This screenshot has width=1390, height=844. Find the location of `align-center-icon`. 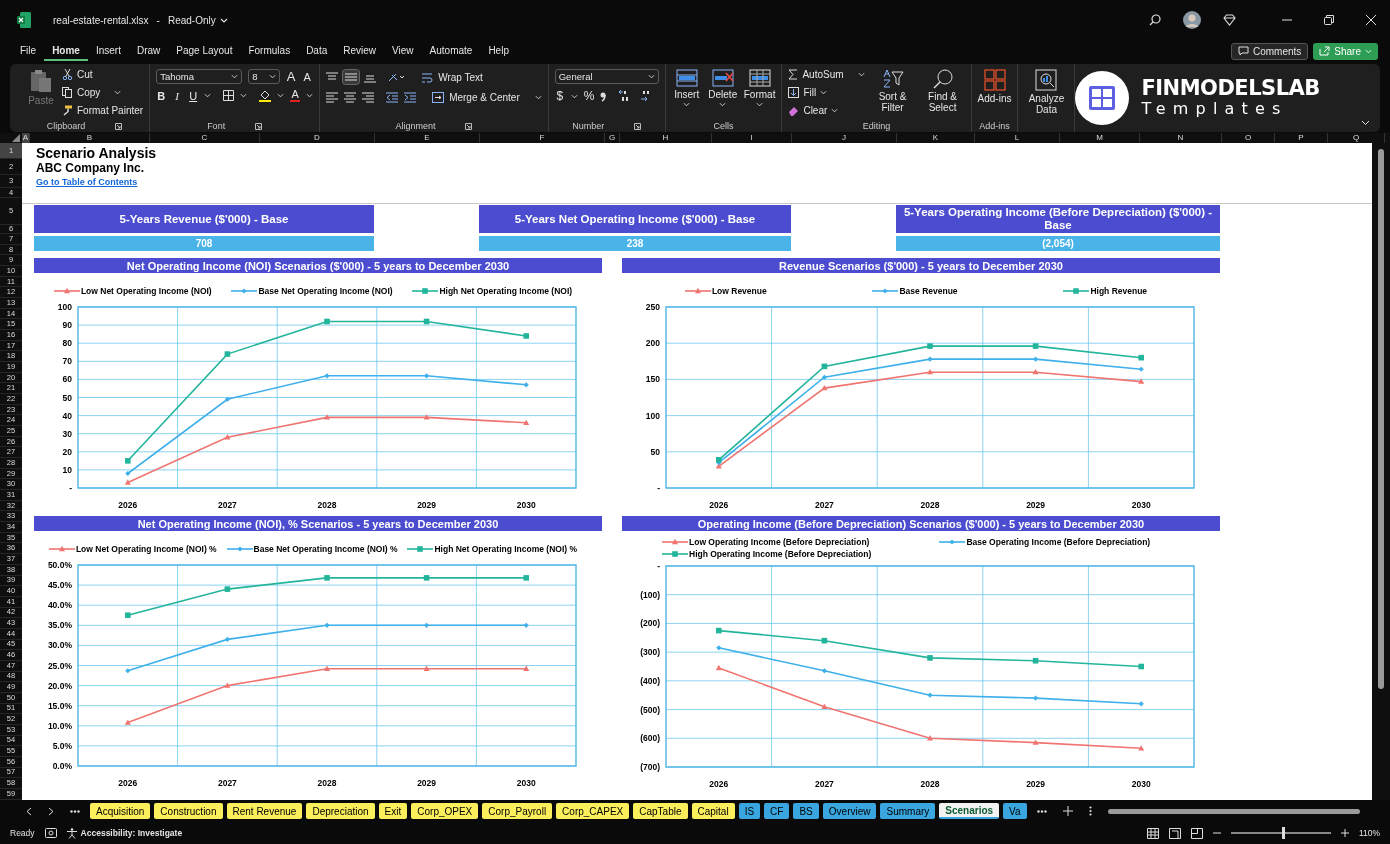

align-center-icon is located at coordinates (350, 97).